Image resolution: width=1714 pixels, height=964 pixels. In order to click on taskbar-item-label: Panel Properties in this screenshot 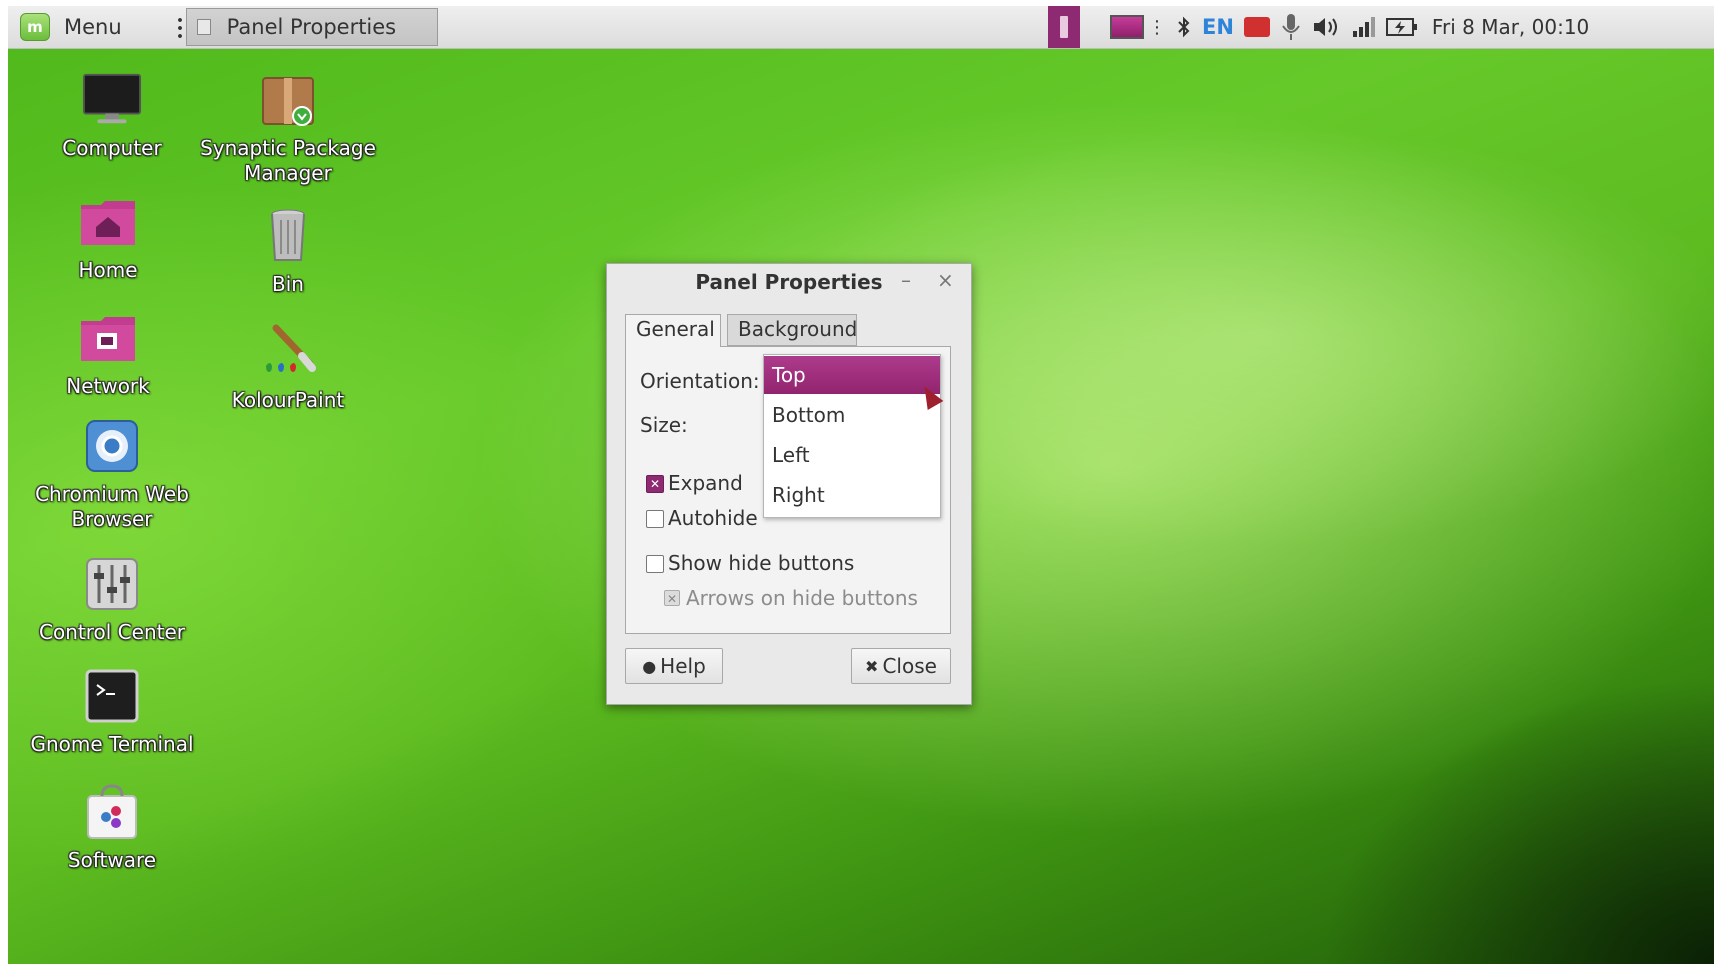, I will do `click(311, 27)`.